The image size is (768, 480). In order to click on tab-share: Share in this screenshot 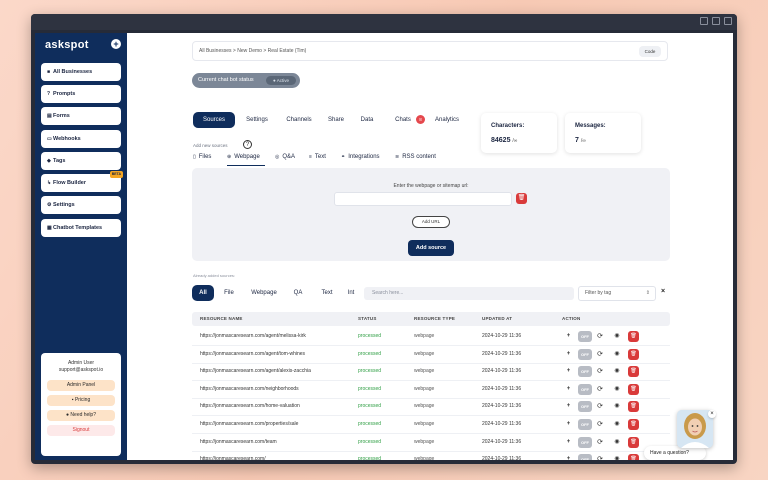, I will do `click(336, 120)`.